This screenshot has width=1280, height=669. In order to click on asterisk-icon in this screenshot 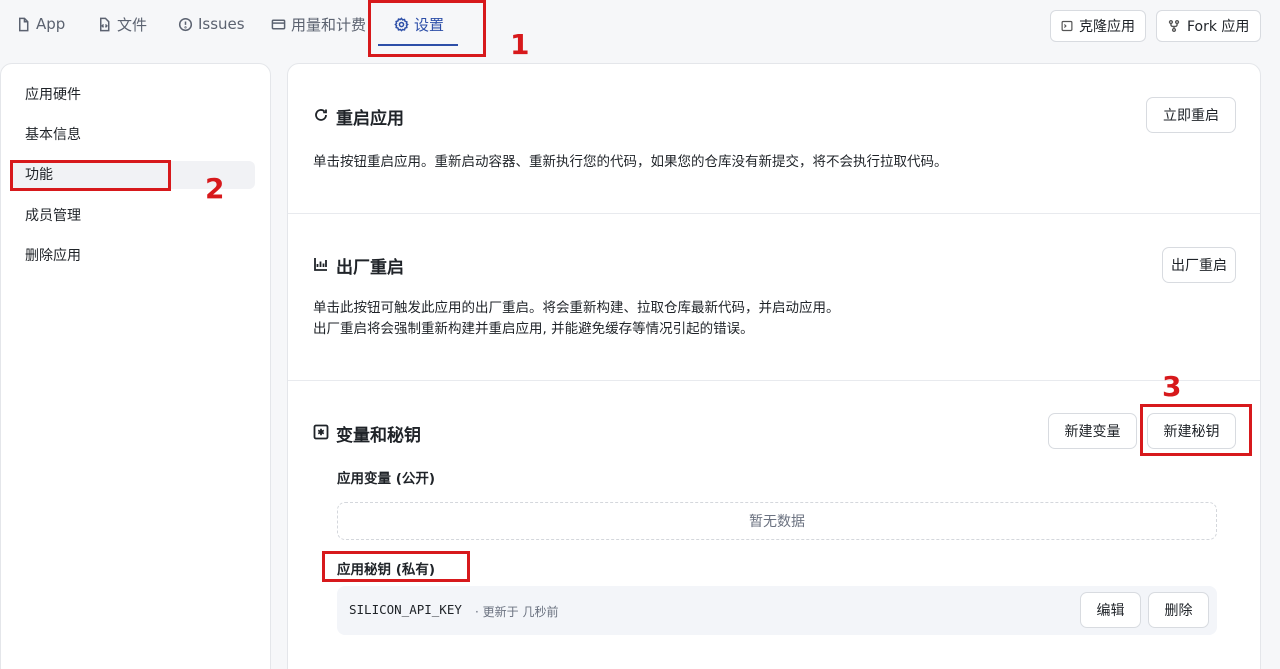, I will do `click(321, 432)`.